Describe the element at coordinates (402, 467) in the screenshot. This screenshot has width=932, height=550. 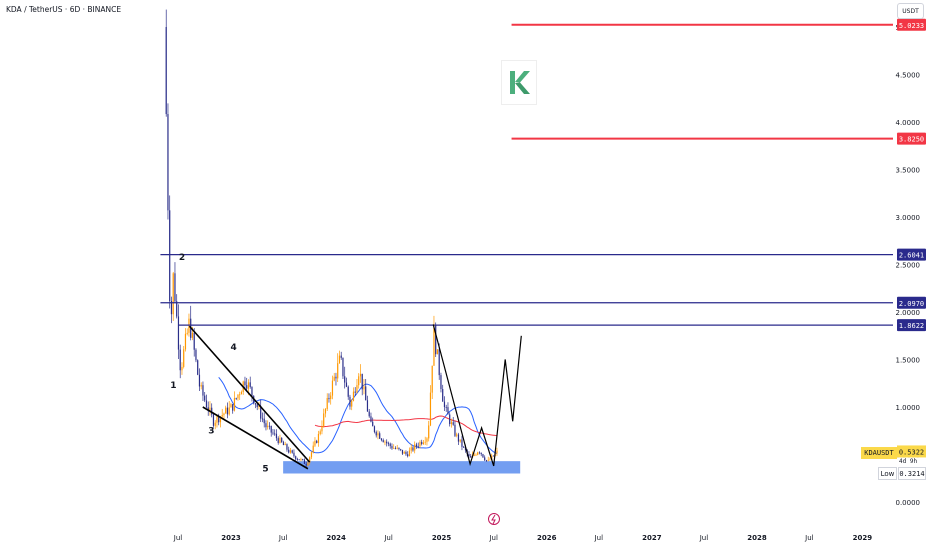
I see `support-zone` at that location.